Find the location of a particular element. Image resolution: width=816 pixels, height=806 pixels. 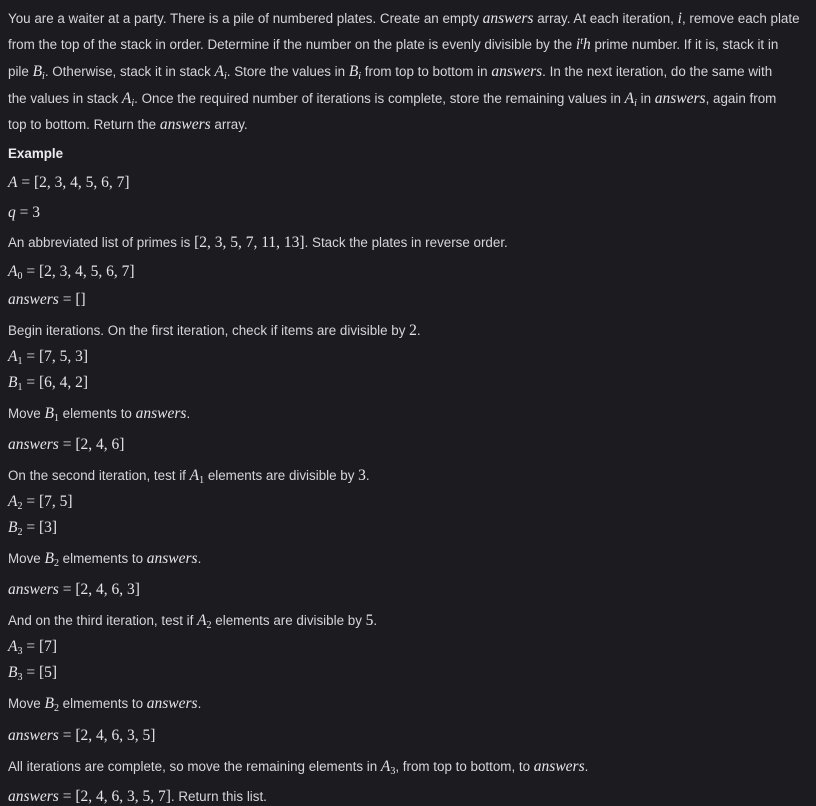

move-b3-text: Move B2 elmements to answers. is located at coordinates (105, 704).